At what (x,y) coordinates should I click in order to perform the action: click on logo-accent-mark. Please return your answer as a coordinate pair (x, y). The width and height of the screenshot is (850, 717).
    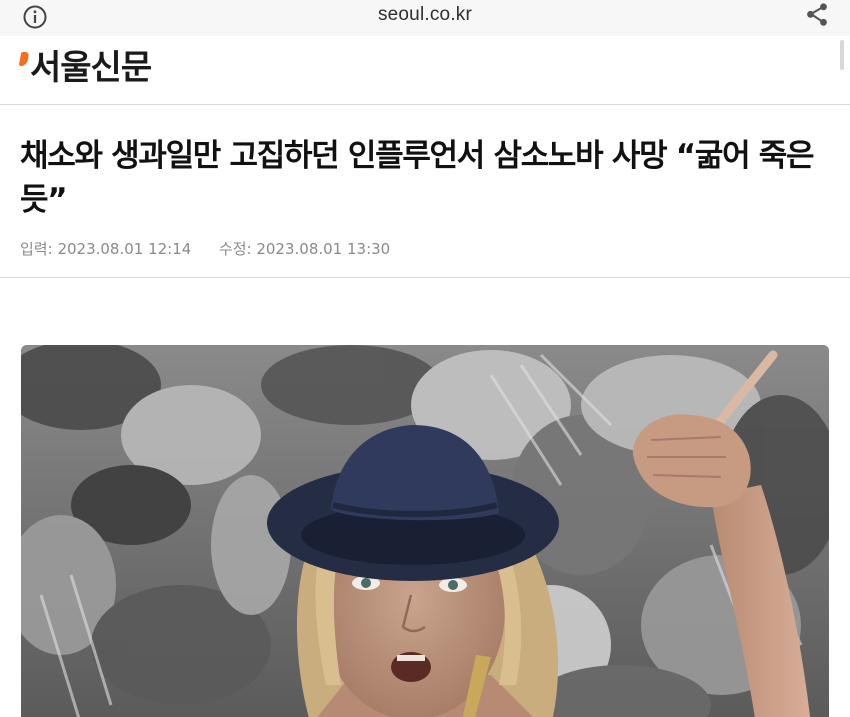
    Looking at the image, I should click on (24, 59).